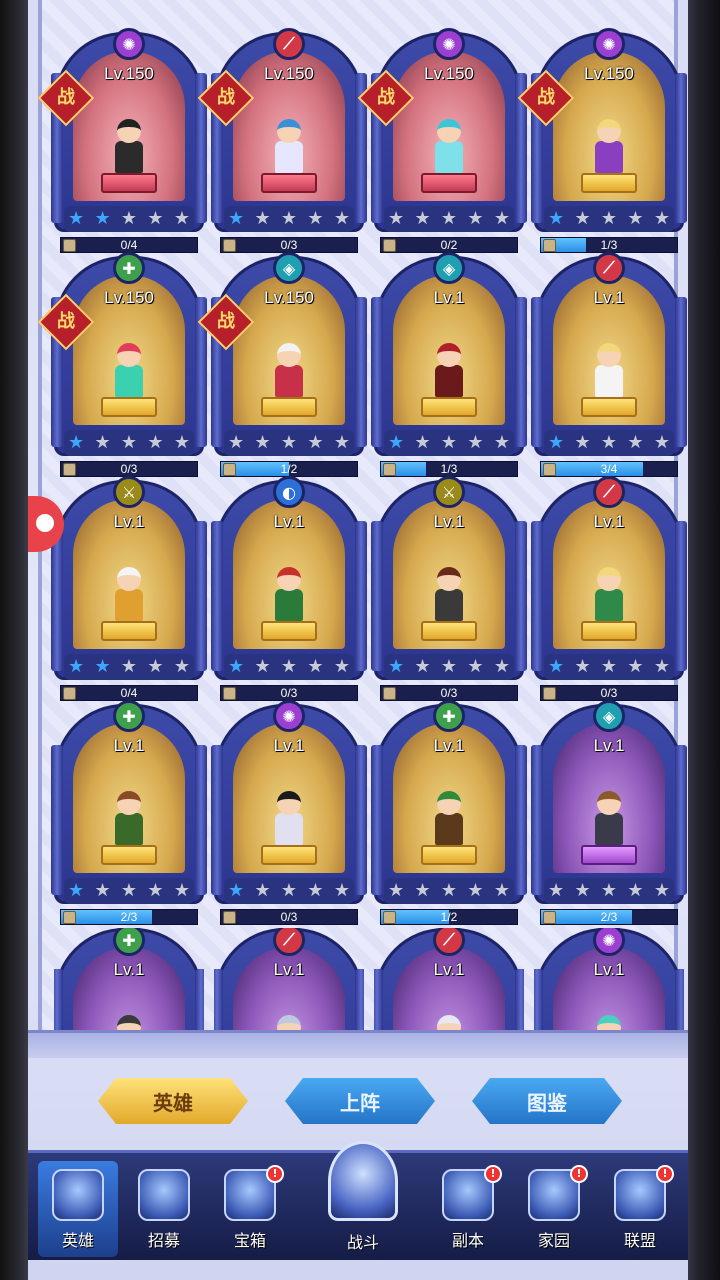  I want to click on nav-item-2: 宝箱!, so click(250, 1209).